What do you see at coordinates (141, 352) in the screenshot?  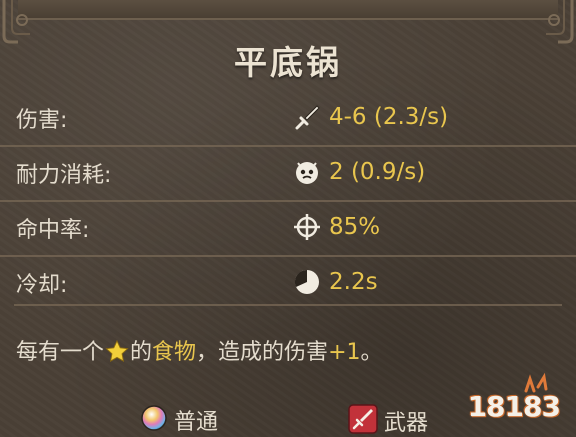 I see `effect-text: 的` at bounding box center [141, 352].